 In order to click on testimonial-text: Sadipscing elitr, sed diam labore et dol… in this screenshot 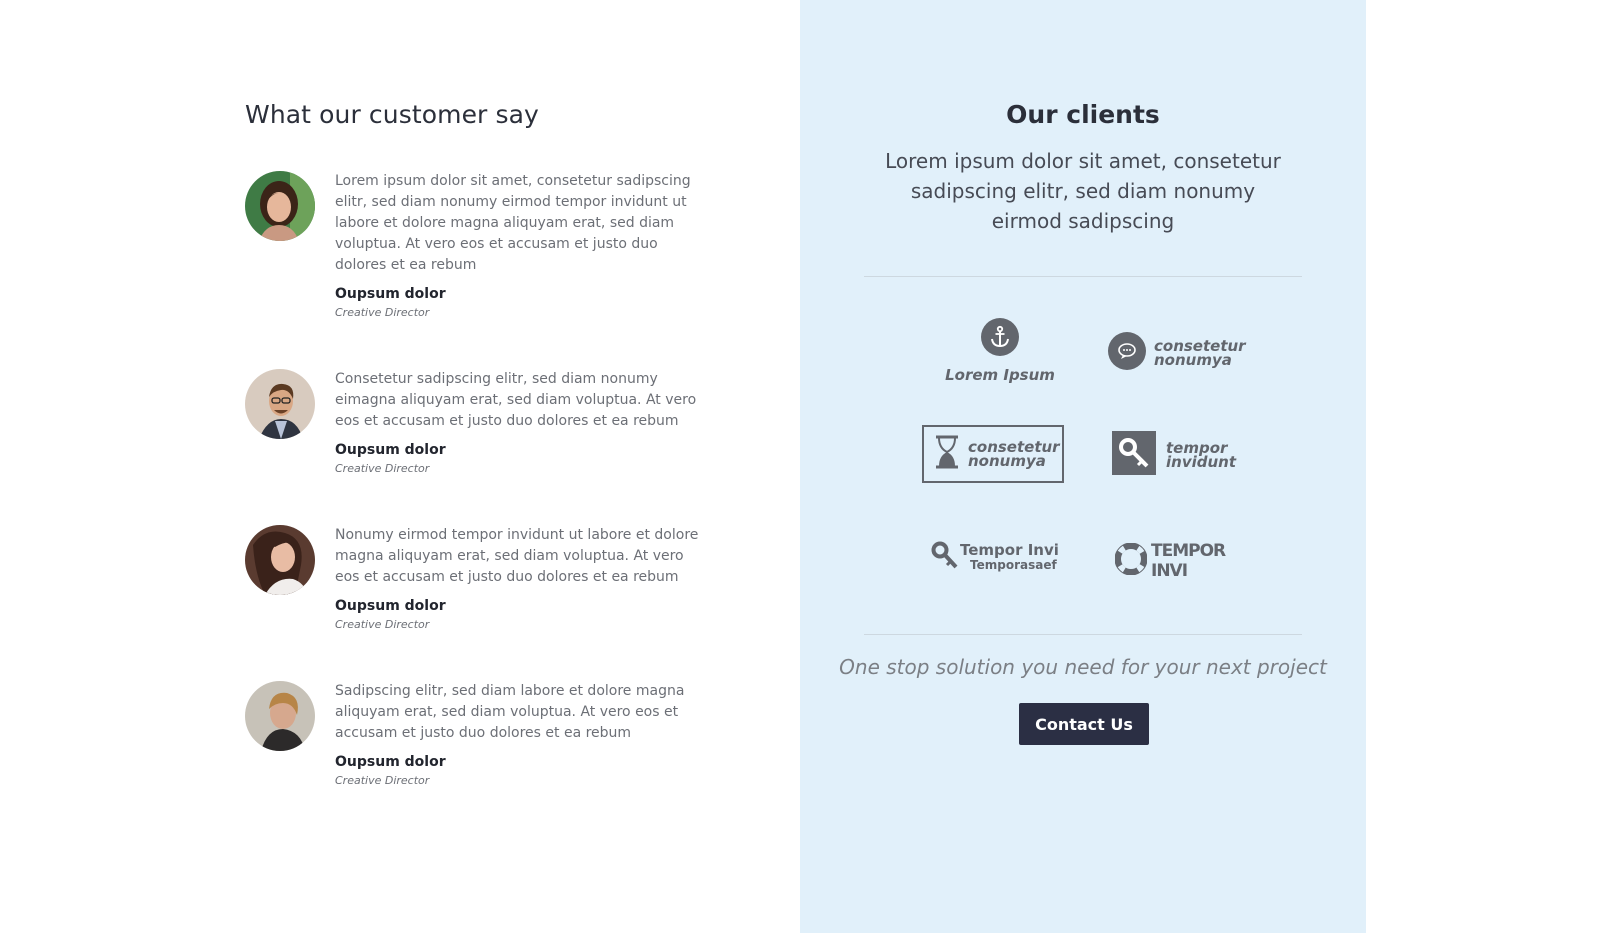, I will do `click(510, 712)`.